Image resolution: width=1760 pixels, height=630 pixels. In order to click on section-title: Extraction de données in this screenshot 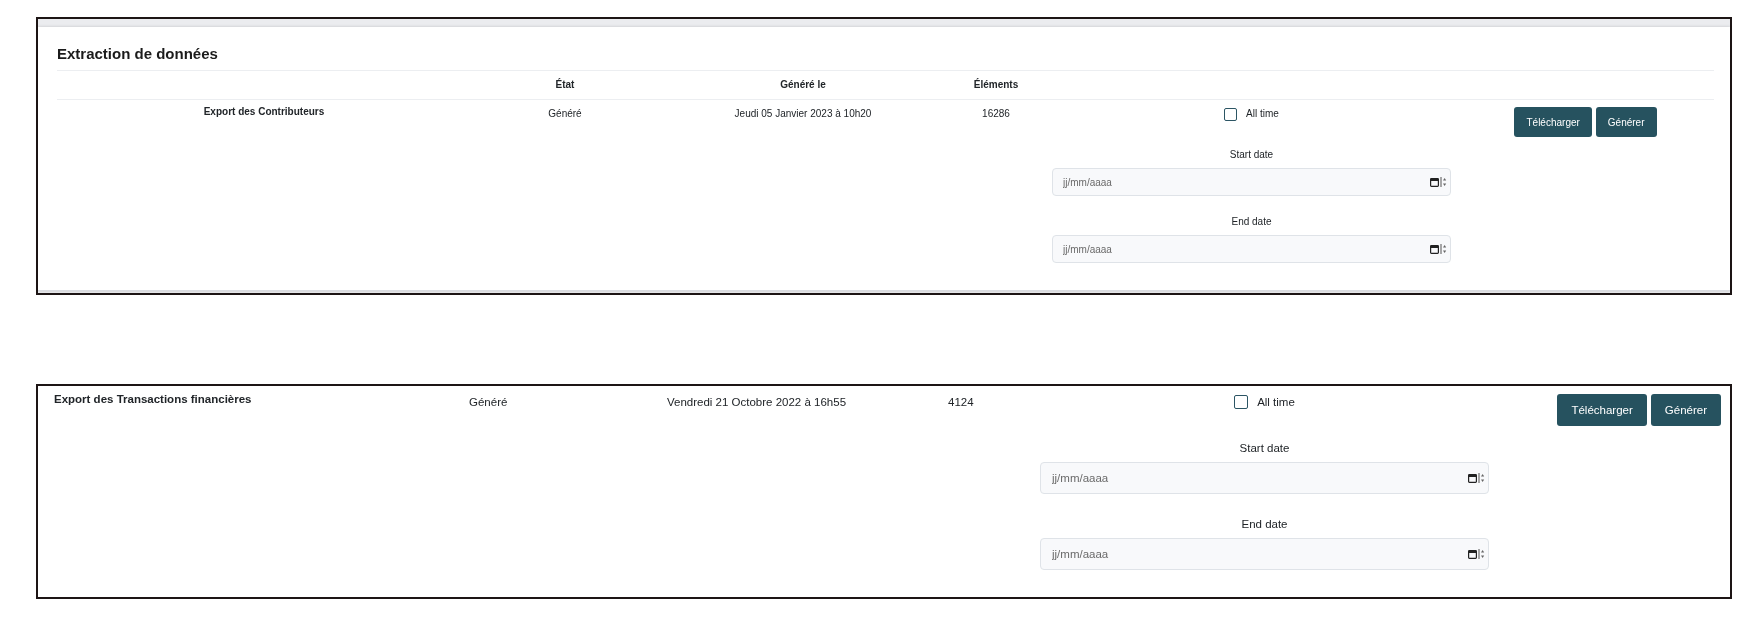, I will do `click(885, 57)`.